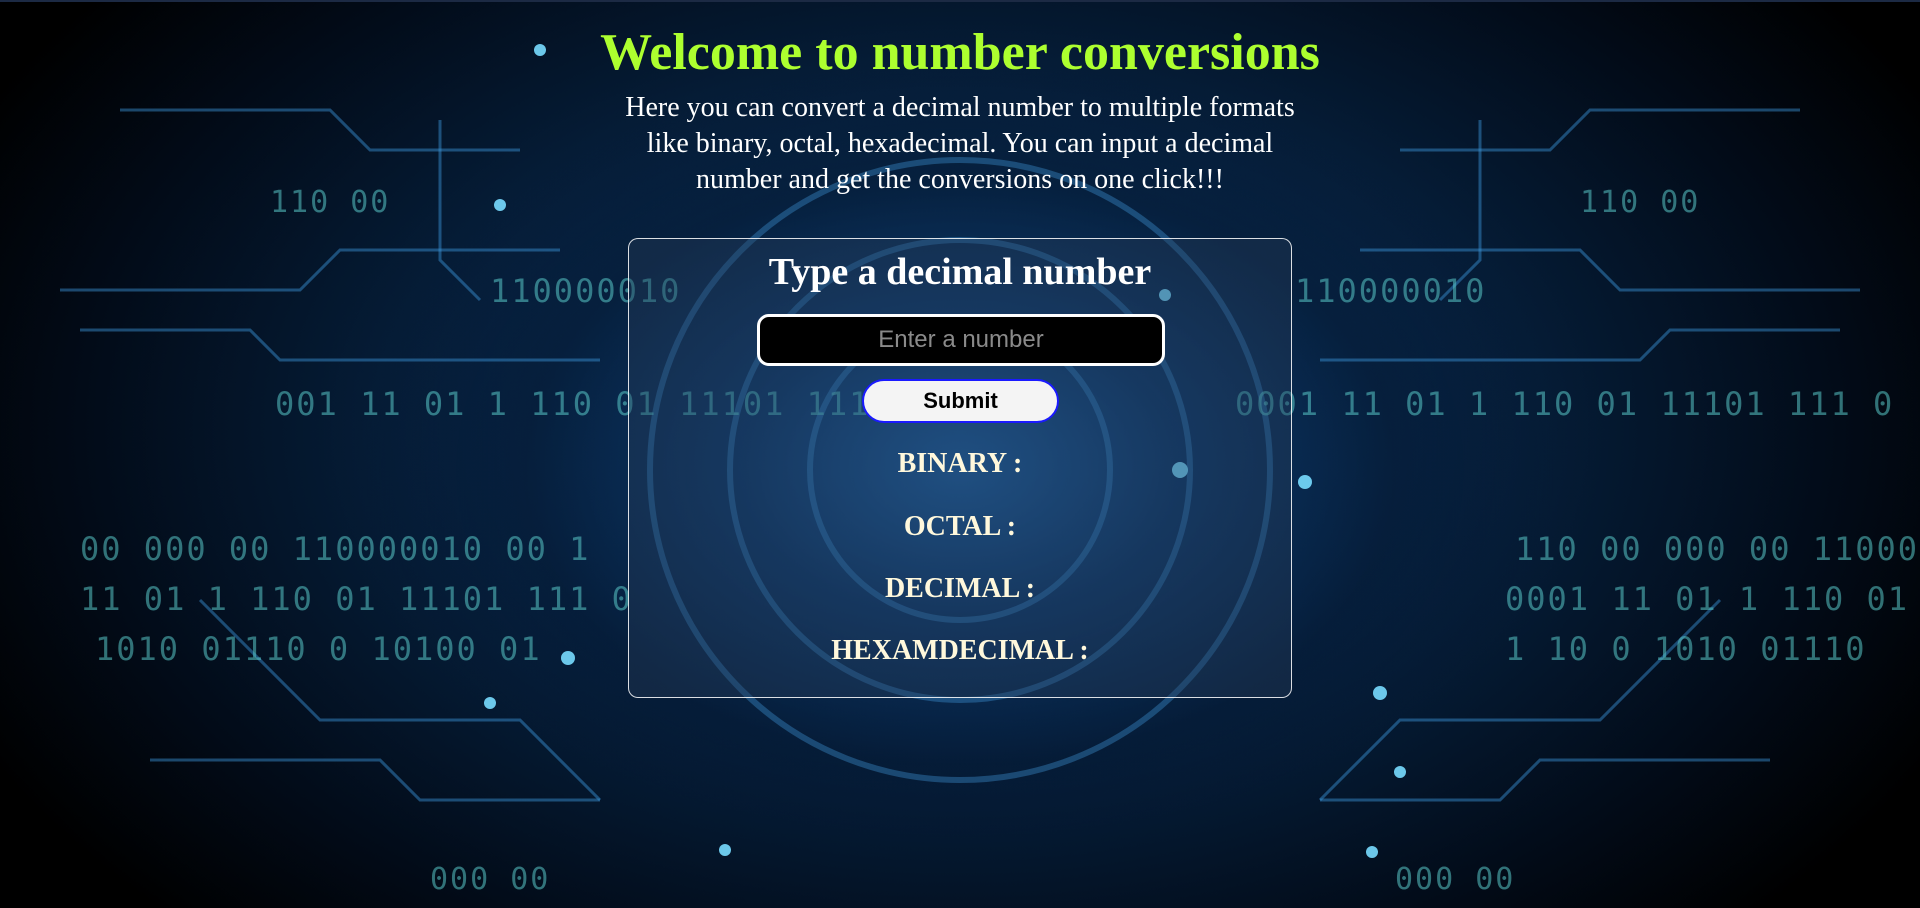 The image size is (1920, 908). What do you see at coordinates (960, 401) in the screenshot?
I see `submit-button: Submit` at bounding box center [960, 401].